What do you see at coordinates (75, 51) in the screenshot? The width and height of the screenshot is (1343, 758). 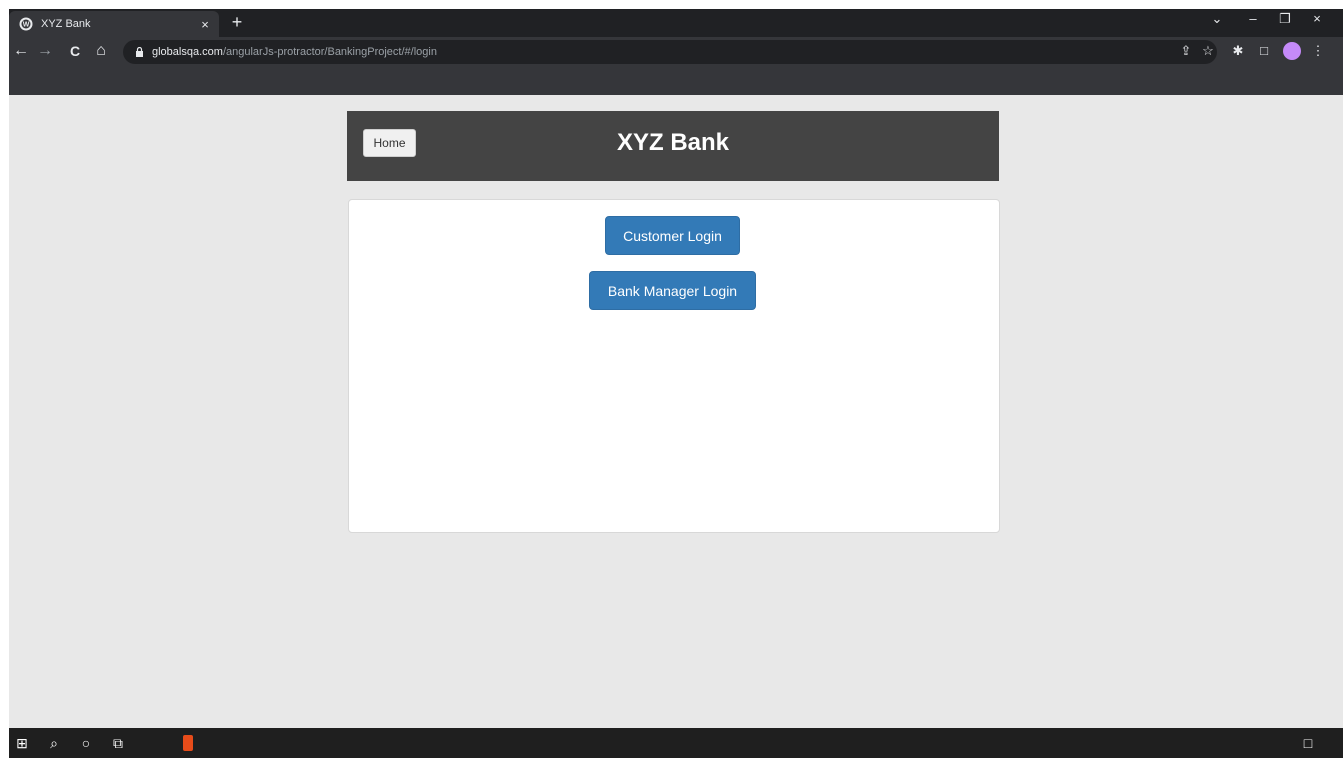 I see `reload-icon: C` at bounding box center [75, 51].